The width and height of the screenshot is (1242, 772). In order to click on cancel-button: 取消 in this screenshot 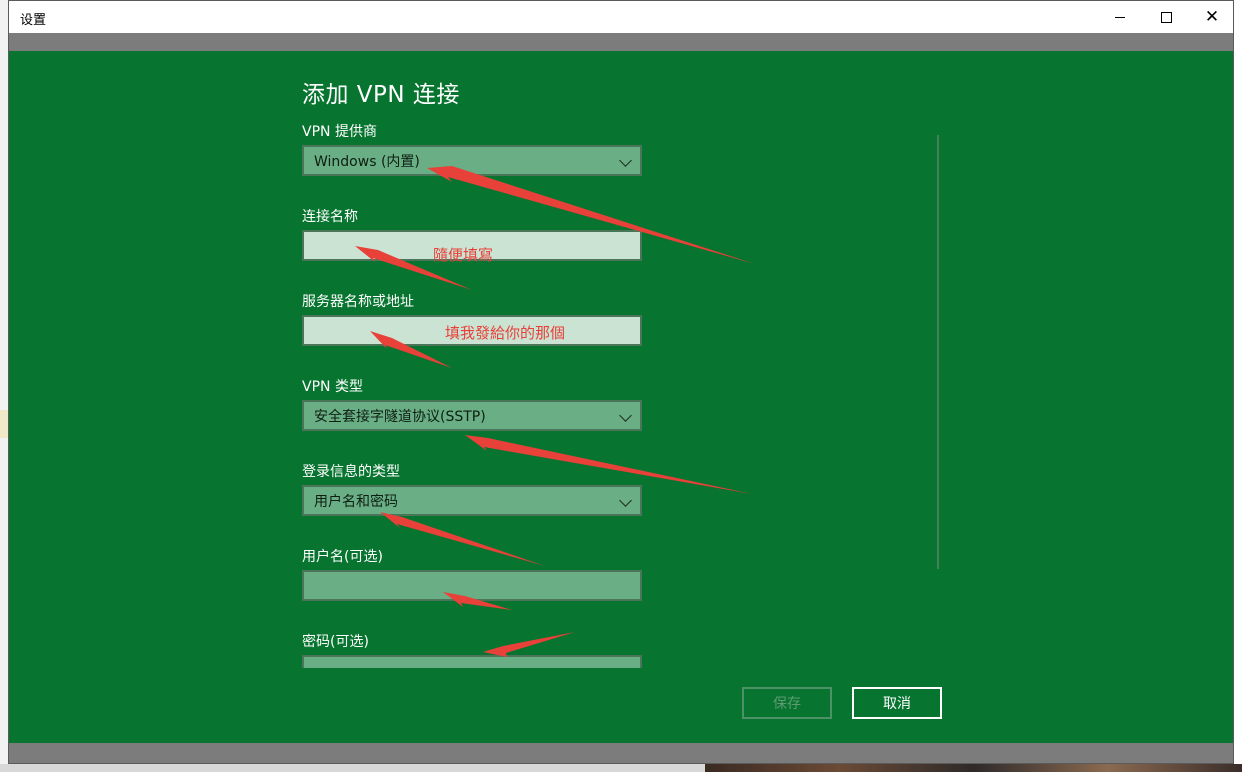, I will do `click(897, 703)`.